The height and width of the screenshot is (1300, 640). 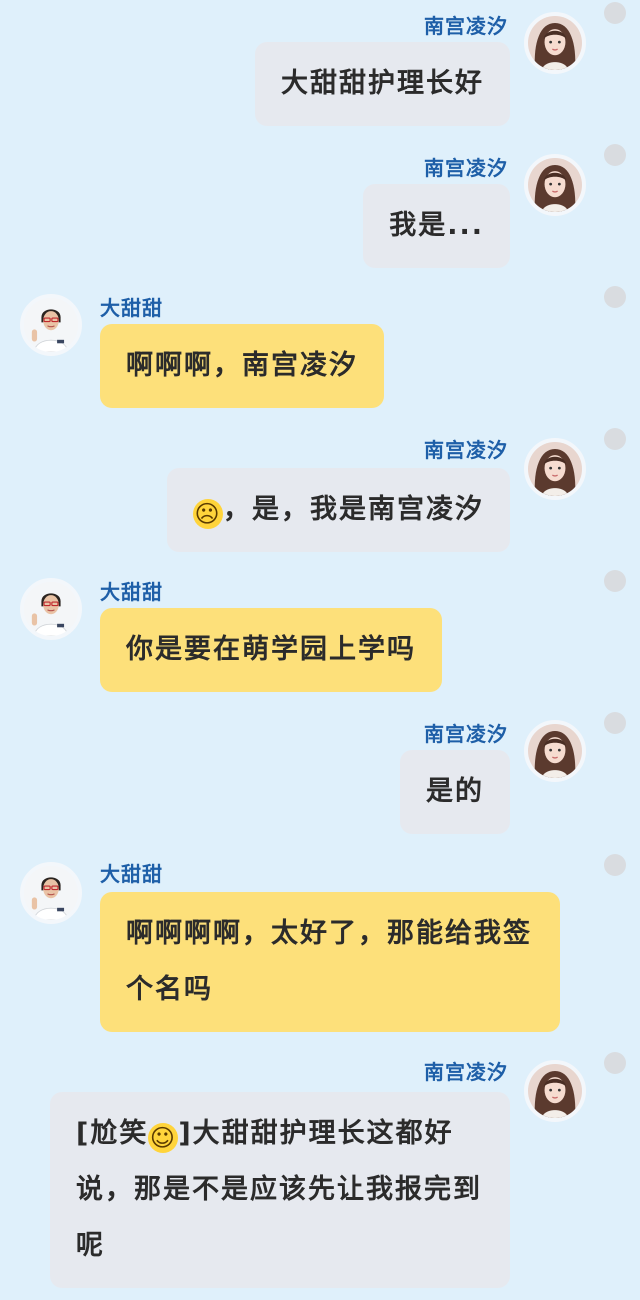 I want to click on message-text: 是的, so click(x=455, y=791).